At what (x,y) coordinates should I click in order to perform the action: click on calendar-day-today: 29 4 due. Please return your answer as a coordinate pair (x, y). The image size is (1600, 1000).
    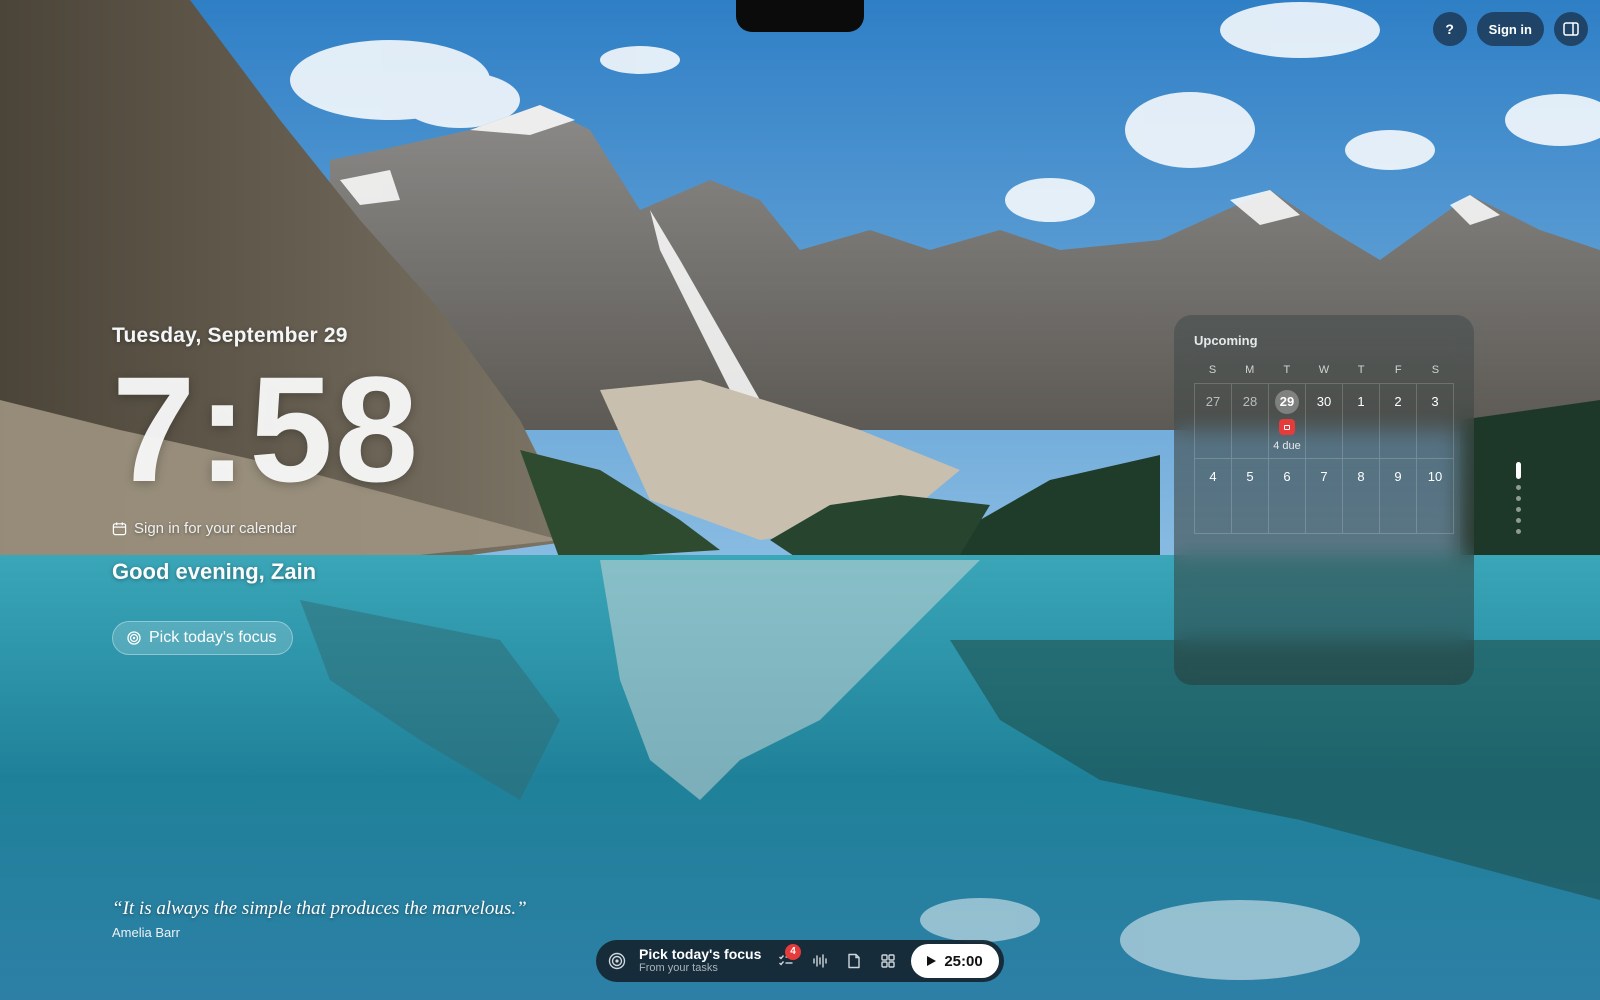
    Looking at the image, I should click on (1287, 421).